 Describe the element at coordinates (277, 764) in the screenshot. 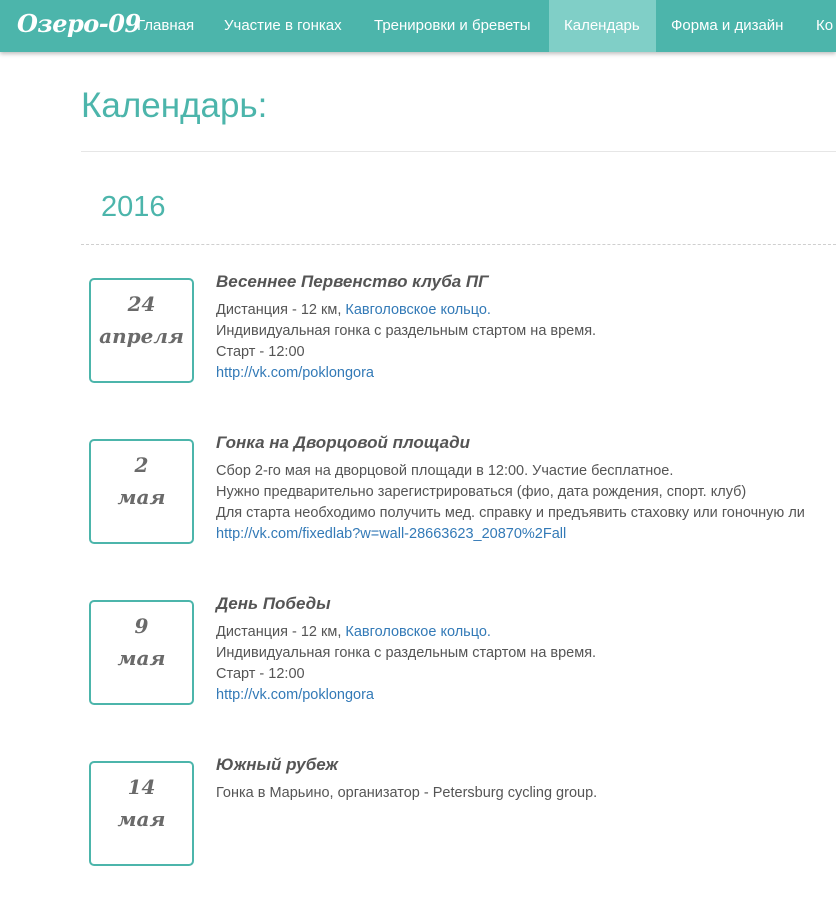

I see `event-title: Южный рубеж` at that location.